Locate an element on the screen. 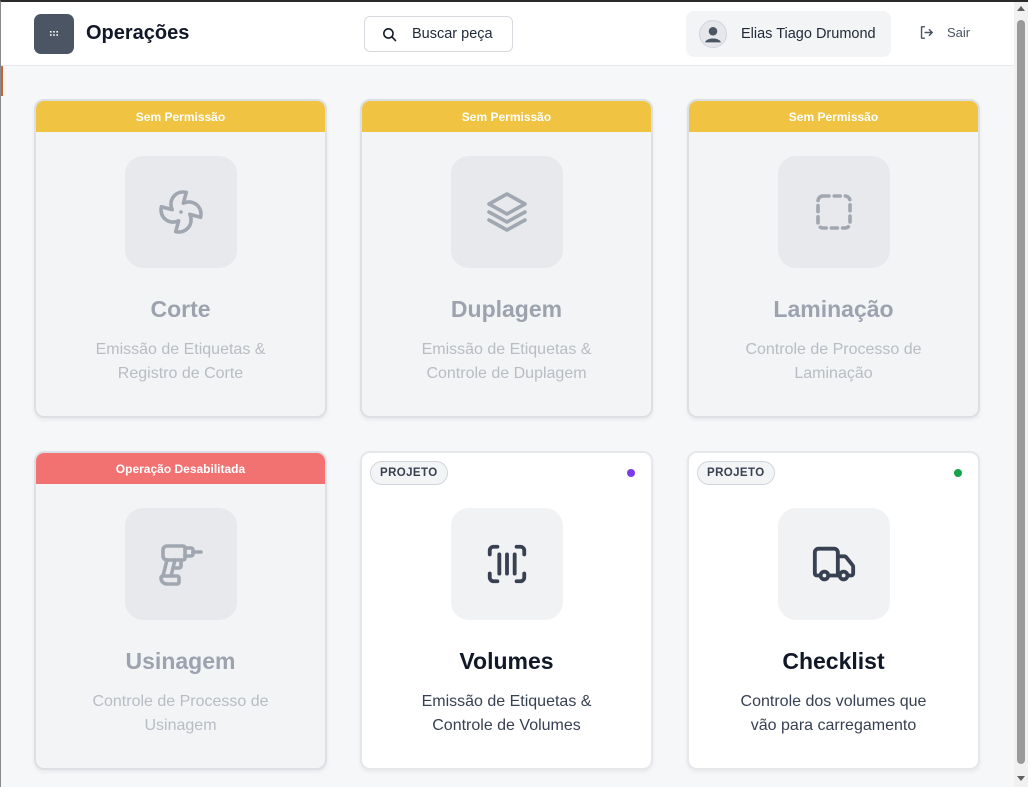 This screenshot has height=787, width=1028. barcode-scan-icon is located at coordinates (506, 564).